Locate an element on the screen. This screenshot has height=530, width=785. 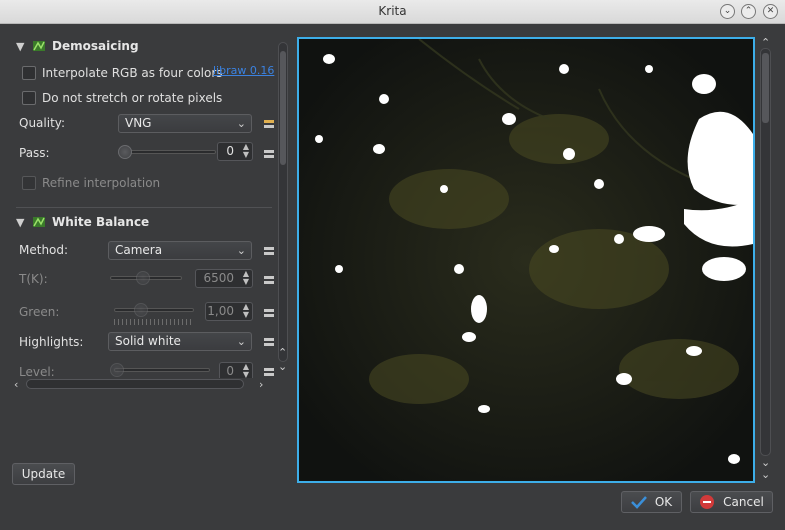
tk-value: 6500 is located at coordinates (218, 278).